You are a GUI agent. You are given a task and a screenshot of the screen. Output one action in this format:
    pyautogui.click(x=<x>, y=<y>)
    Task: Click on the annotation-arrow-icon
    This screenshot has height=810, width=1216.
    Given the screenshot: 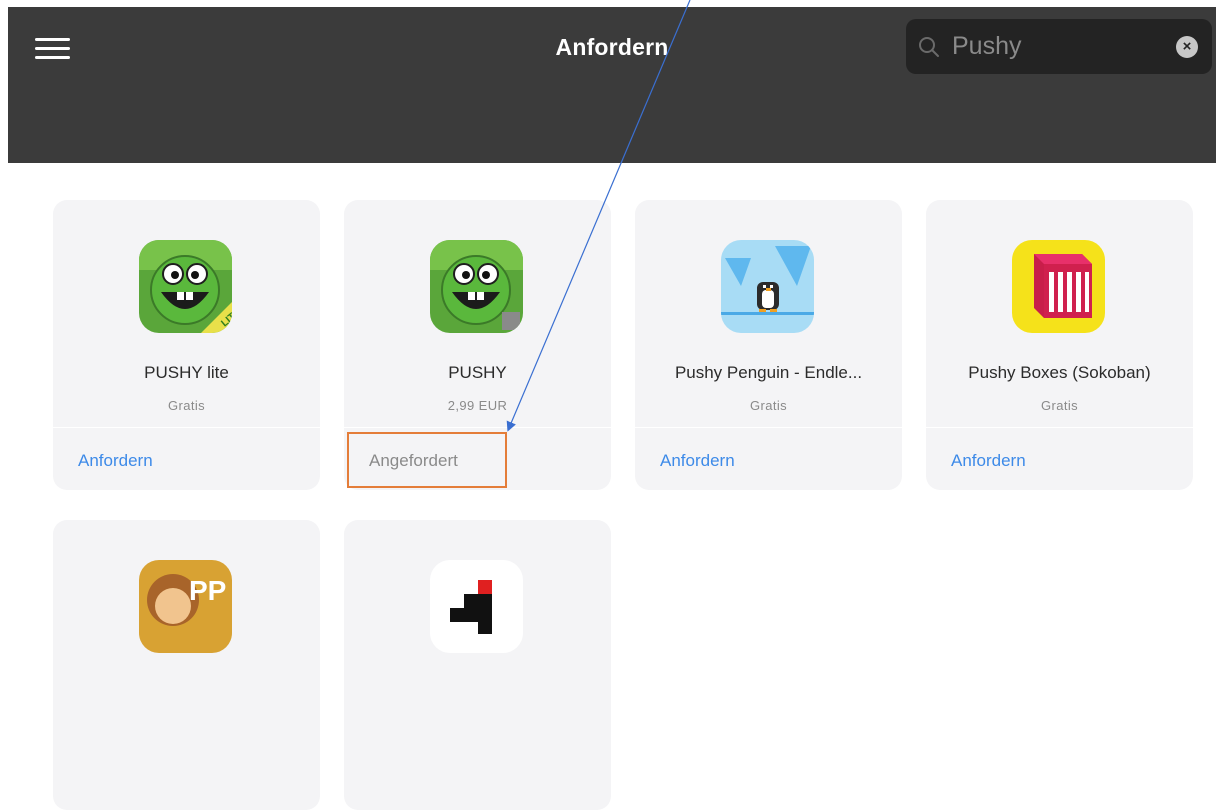 What is the action you would take?
    pyautogui.click(x=598, y=216)
    